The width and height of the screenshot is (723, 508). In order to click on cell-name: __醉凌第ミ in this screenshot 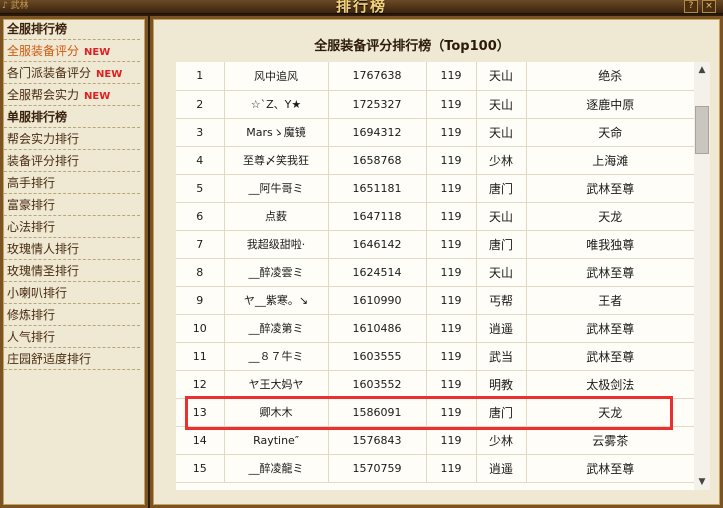, I will do `click(276, 328)`.